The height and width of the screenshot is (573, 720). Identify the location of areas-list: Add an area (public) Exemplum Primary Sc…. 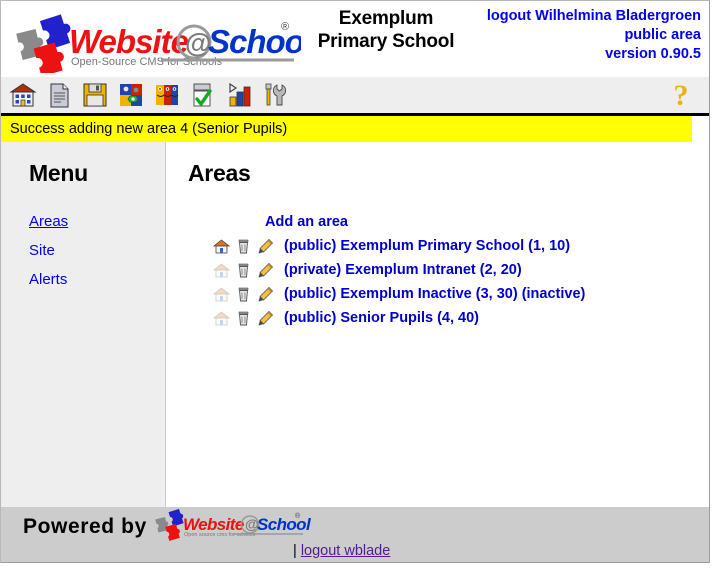
(448, 271).